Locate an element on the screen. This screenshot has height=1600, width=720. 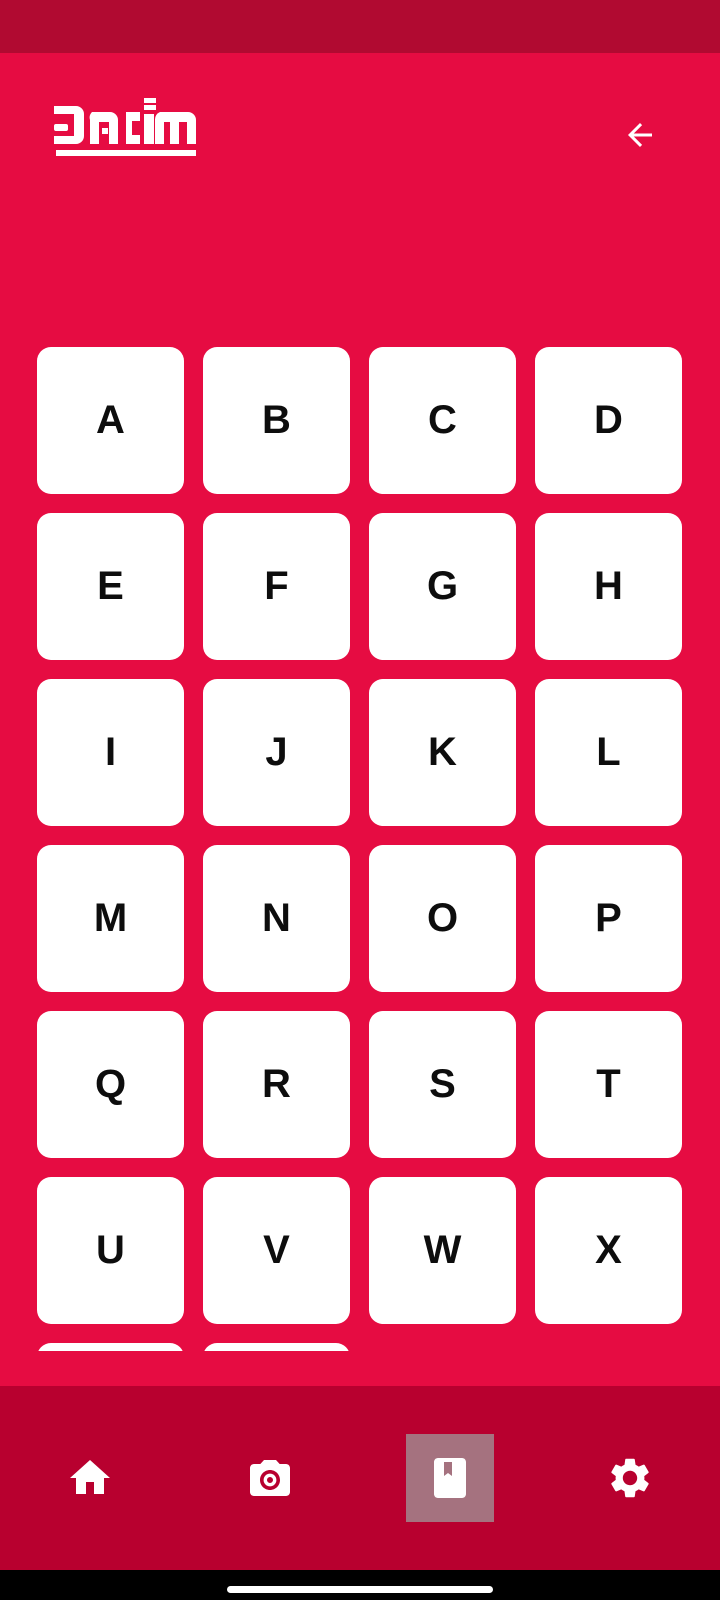
camera-icon is located at coordinates (270, 1478).